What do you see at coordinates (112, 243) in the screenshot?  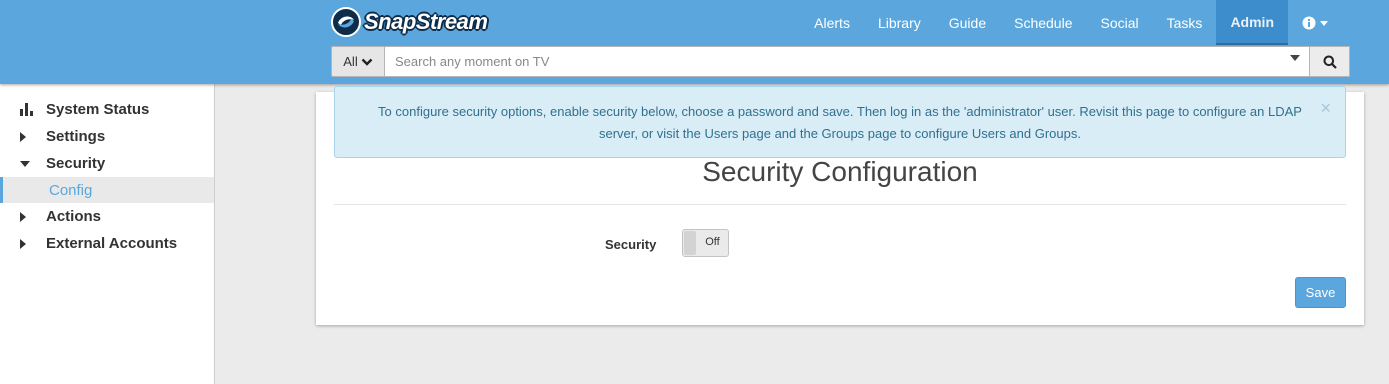 I see `sidebar-item-label: External Accounts` at bounding box center [112, 243].